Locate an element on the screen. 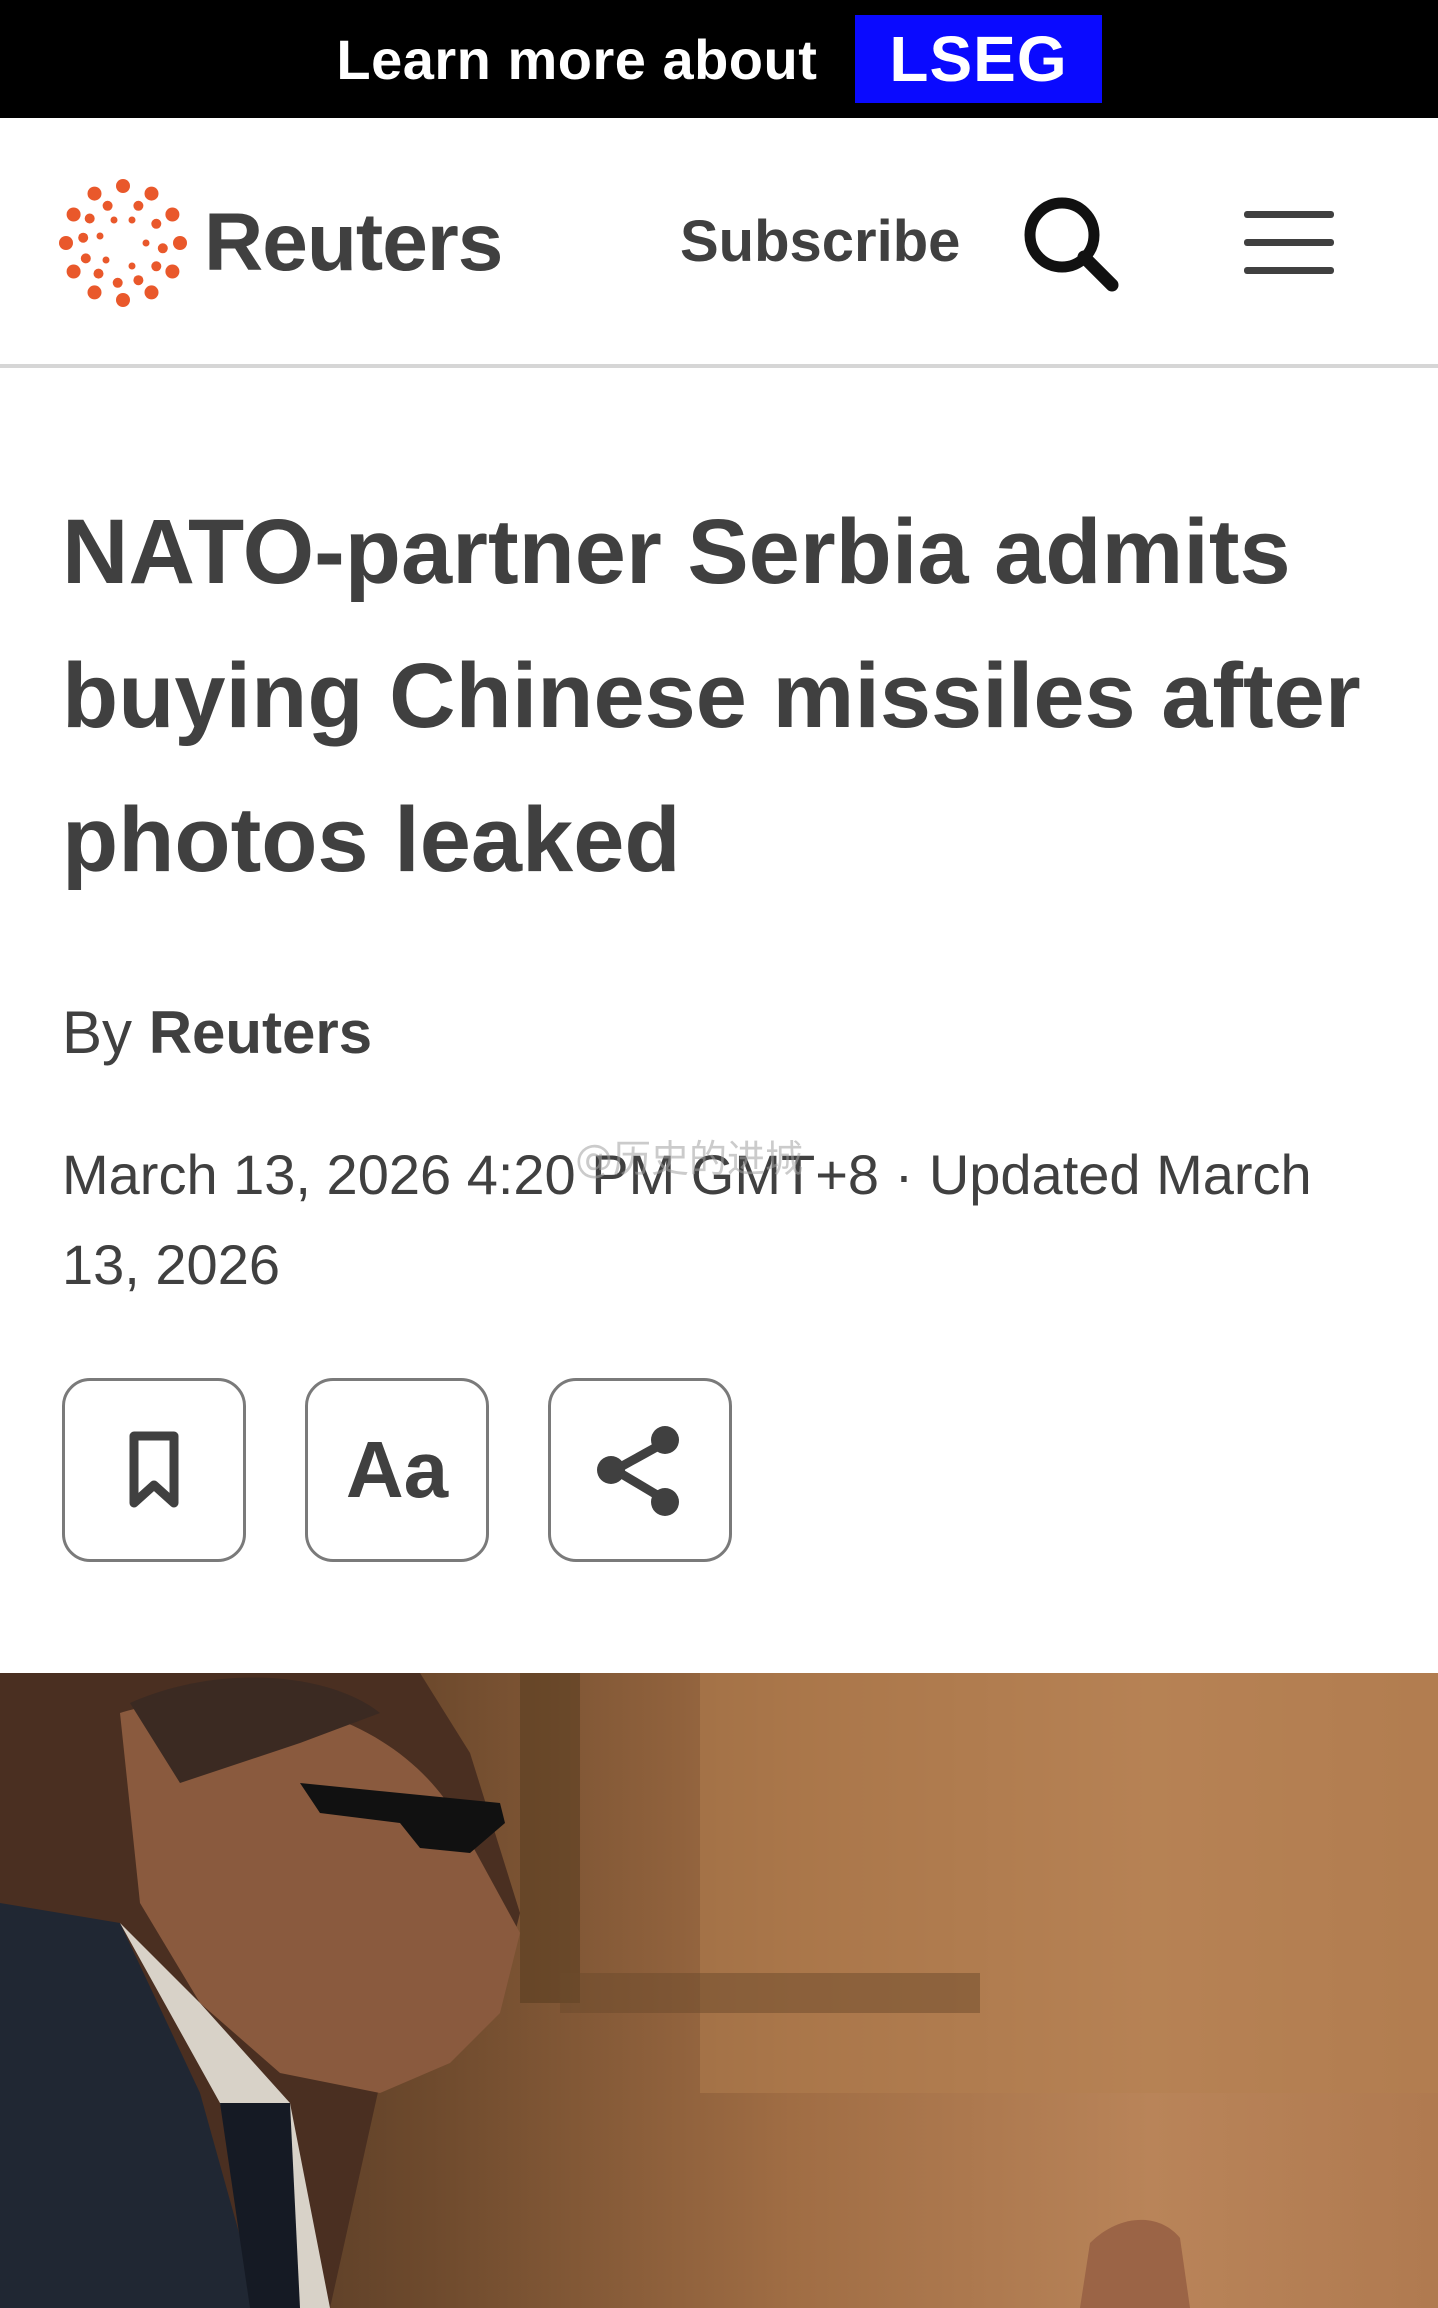  bookmark-icon is located at coordinates (154, 1469).